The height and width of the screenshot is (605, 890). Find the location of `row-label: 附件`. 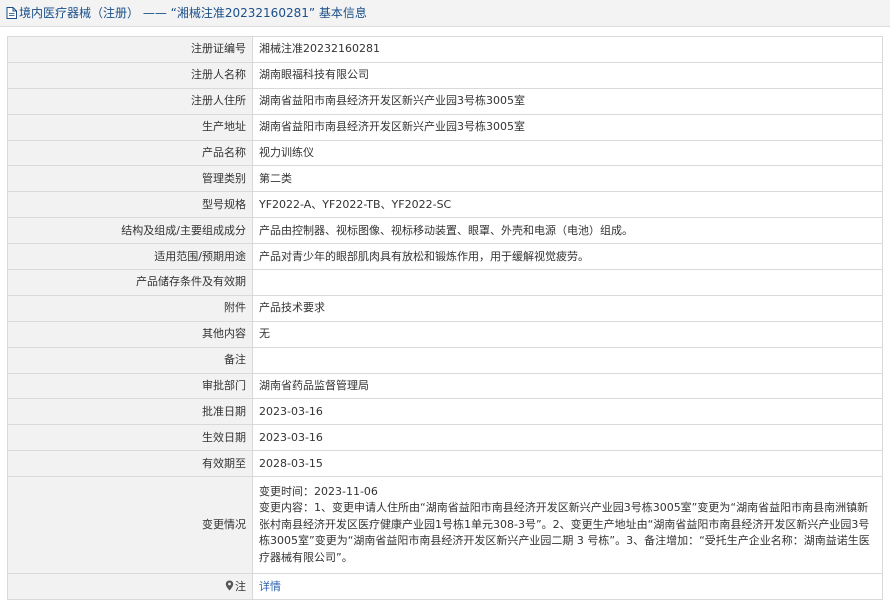

row-label: 附件 is located at coordinates (130, 308).